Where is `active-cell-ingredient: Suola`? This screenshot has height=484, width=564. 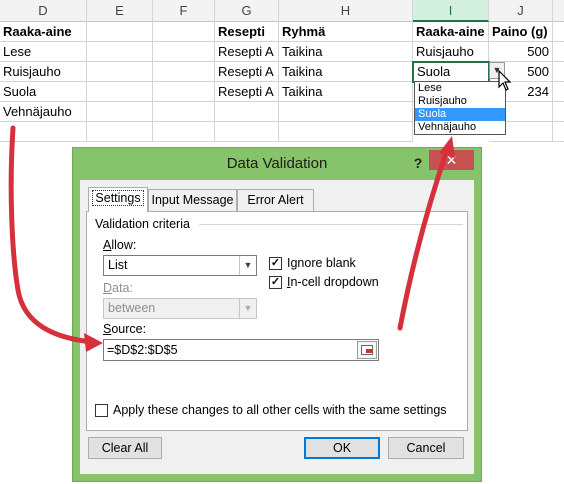 active-cell-ingredient: Suola is located at coordinates (451, 72).